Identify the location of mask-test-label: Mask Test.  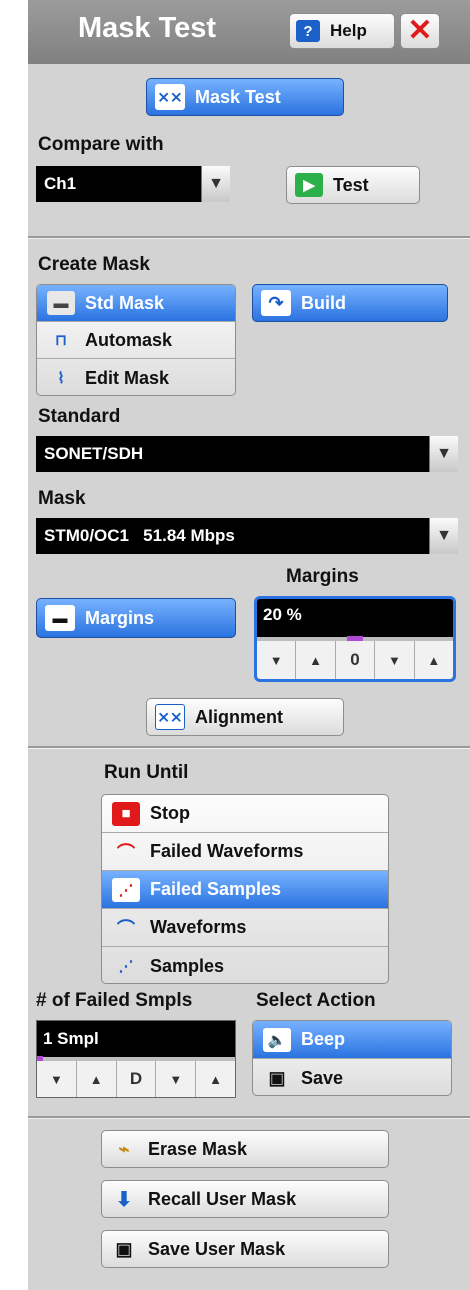
(238, 96).